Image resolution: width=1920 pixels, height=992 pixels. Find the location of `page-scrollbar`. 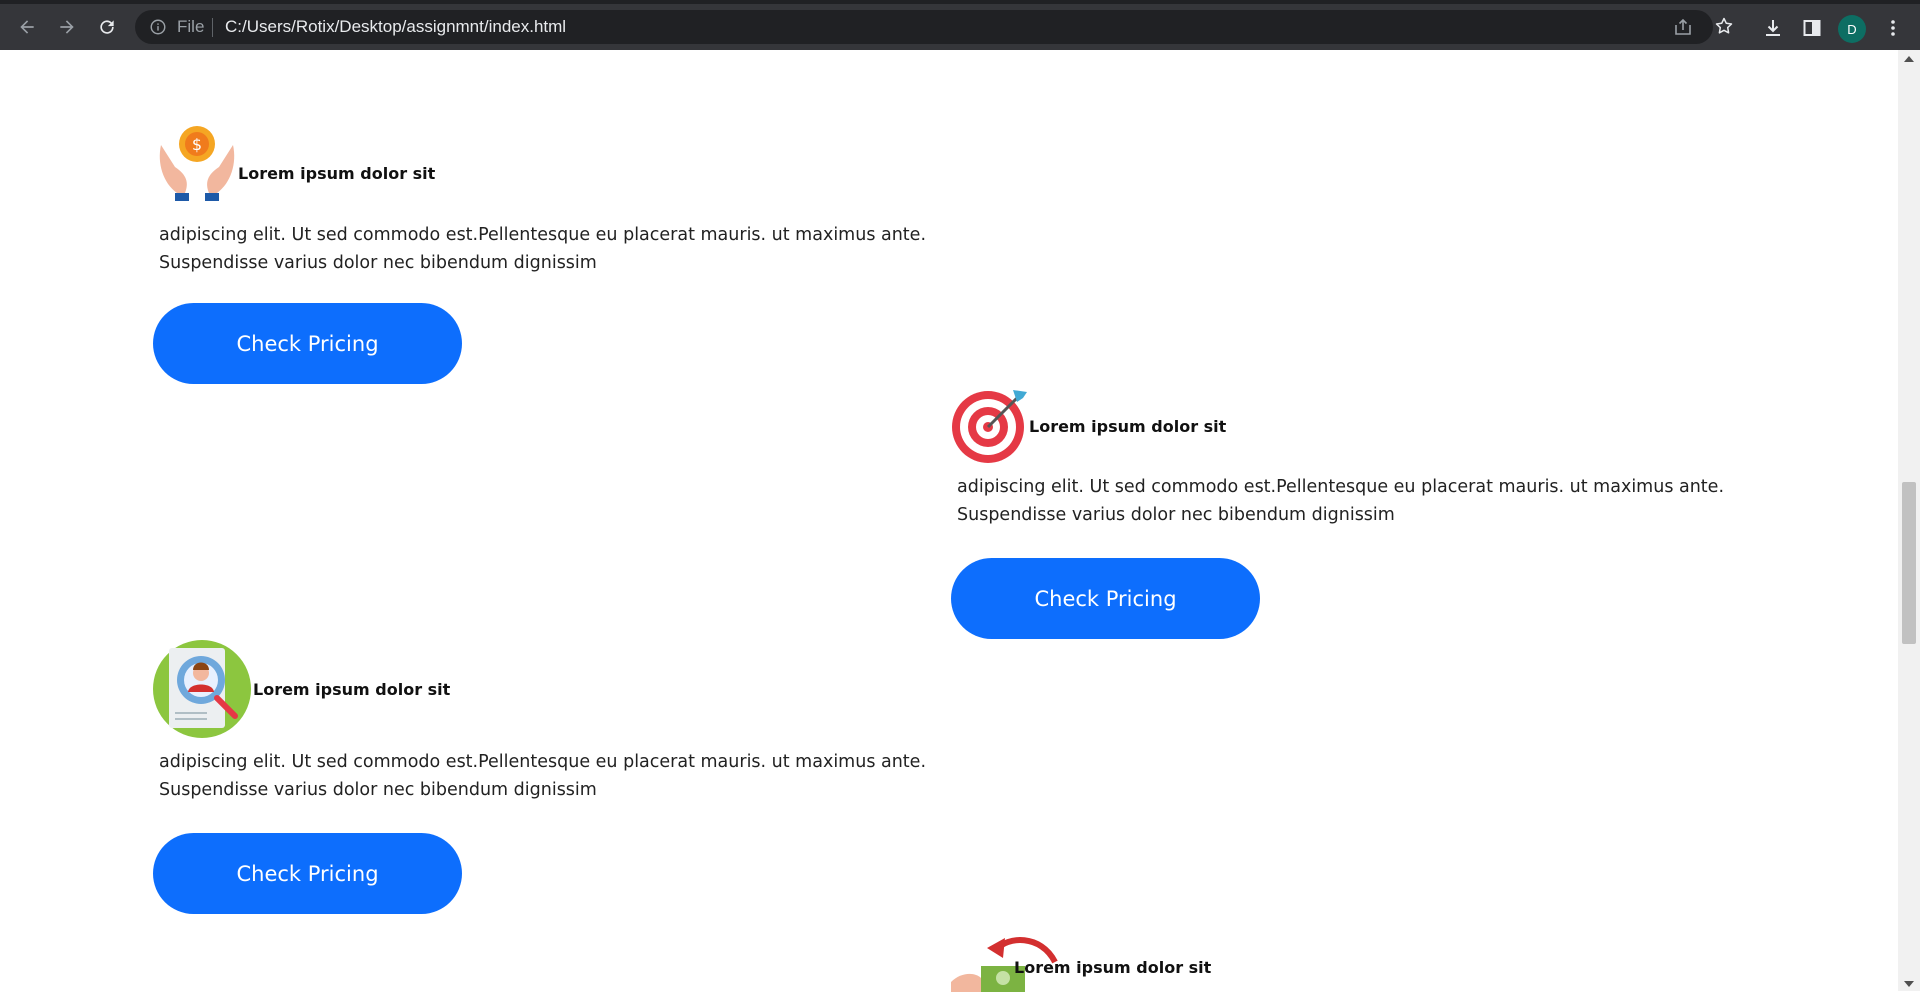

page-scrollbar is located at coordinates (1909, 520).